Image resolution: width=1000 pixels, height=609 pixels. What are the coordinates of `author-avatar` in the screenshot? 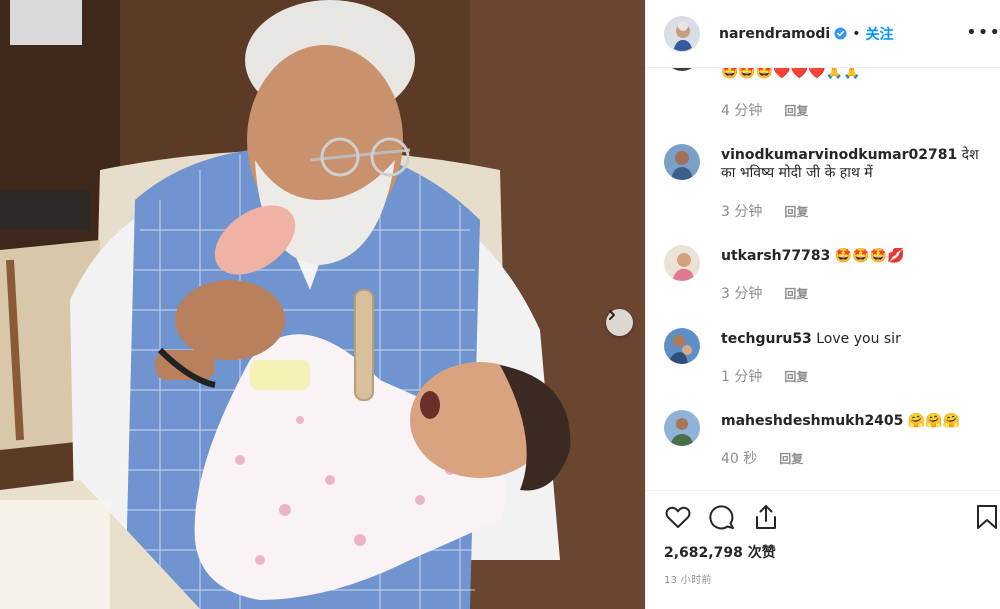 It's located at (682, 33).